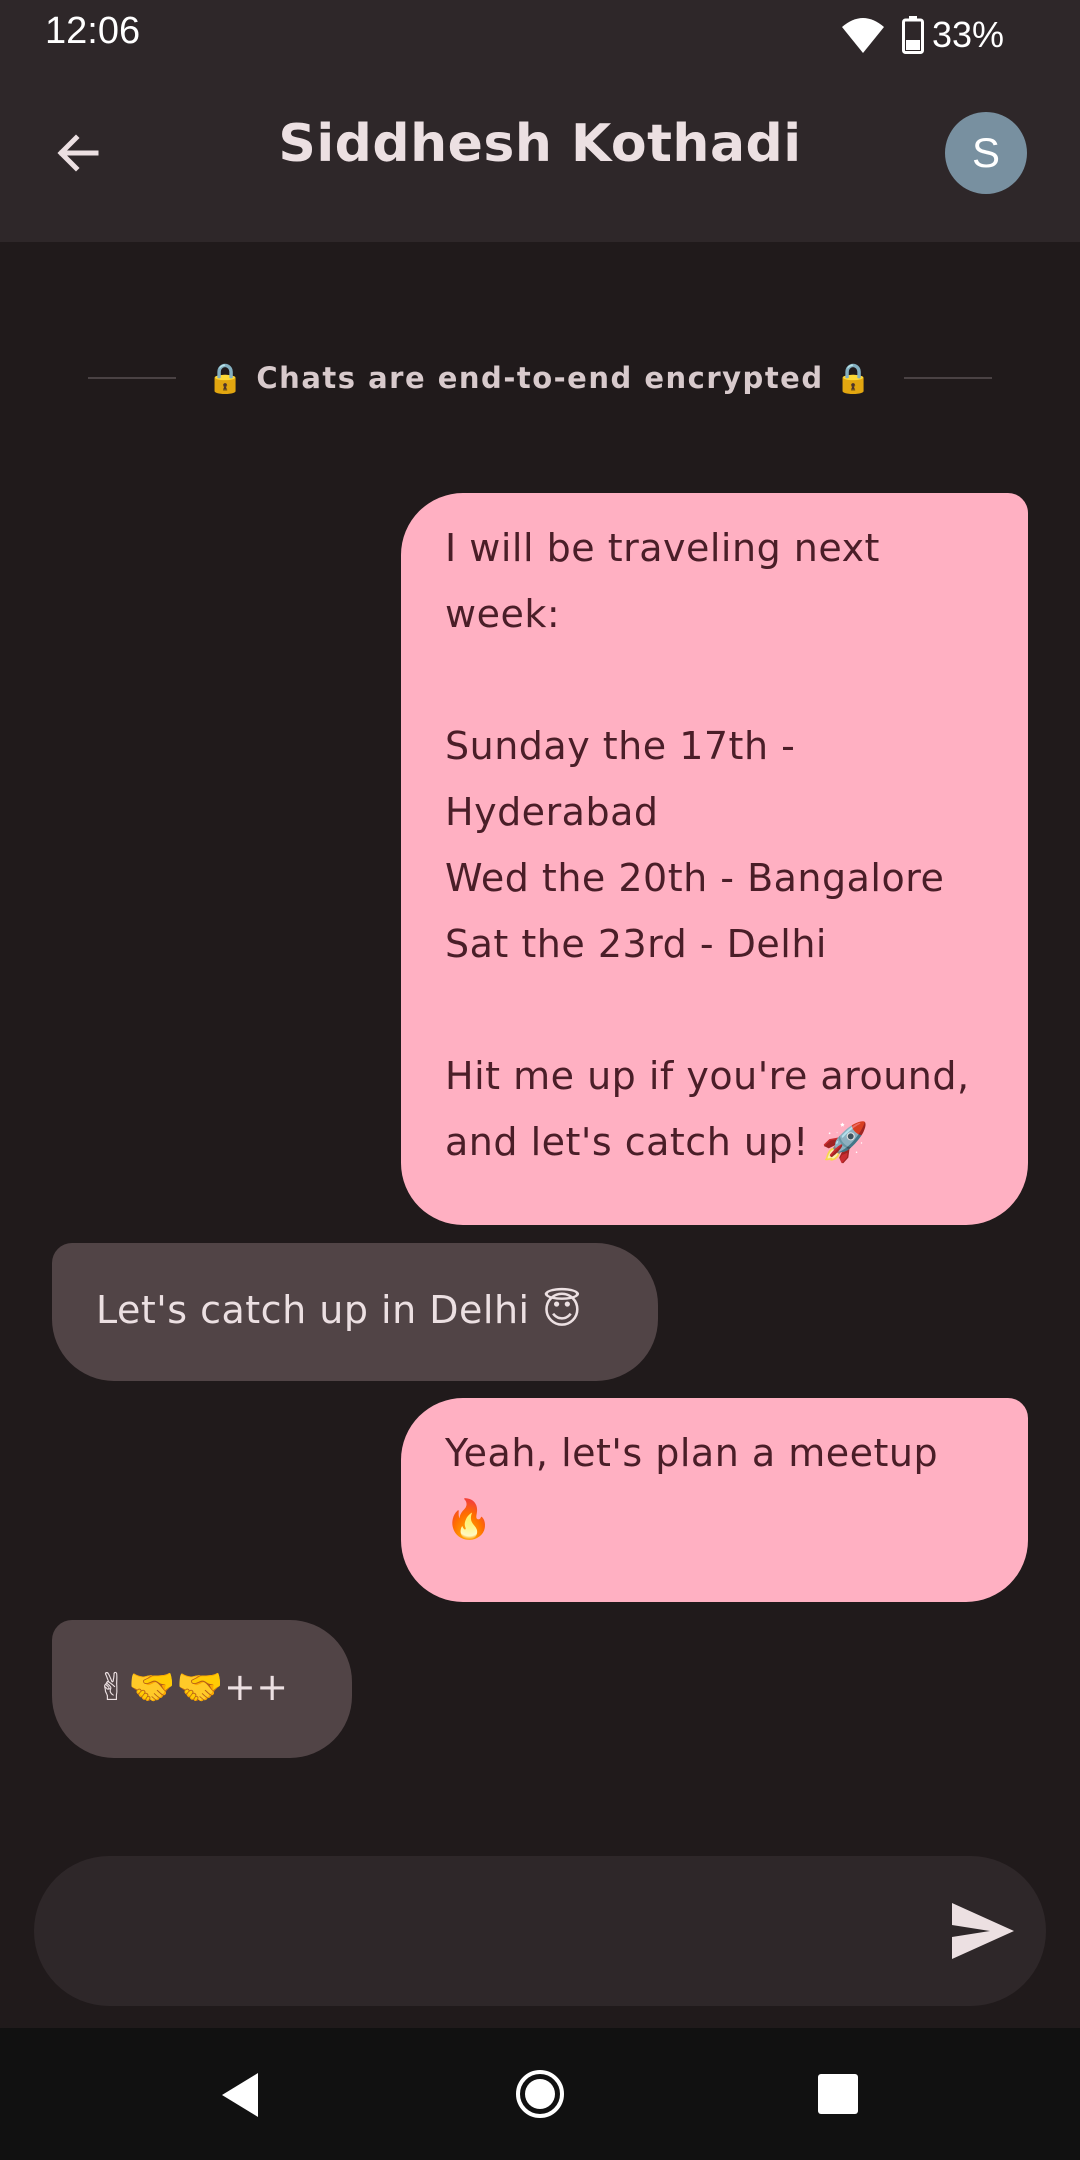 The image size is (1080, 2160). What do you see at coordinates (93, 31) in the screenshot?
I see `status-time: 12:06` at bounding box center [93, 31].